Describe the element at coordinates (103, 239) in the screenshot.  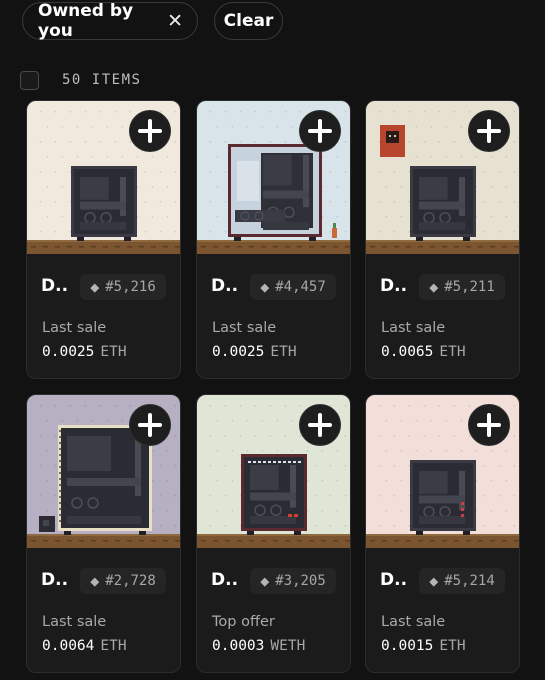
I see `nft-card: D.. ◆ #5,216 Last sale 0.0025 ETH` at that location.